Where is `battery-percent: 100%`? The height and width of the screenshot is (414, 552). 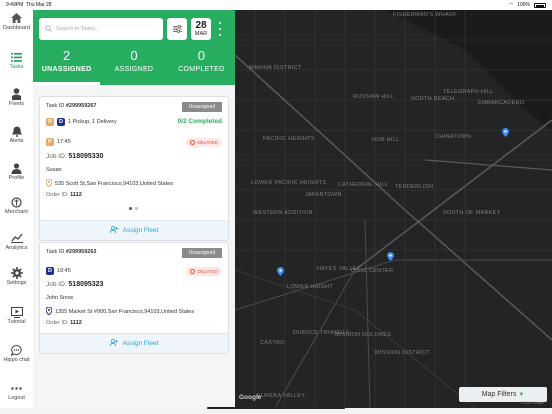 battery-percent: 100% is located at coordinates (523, 5).